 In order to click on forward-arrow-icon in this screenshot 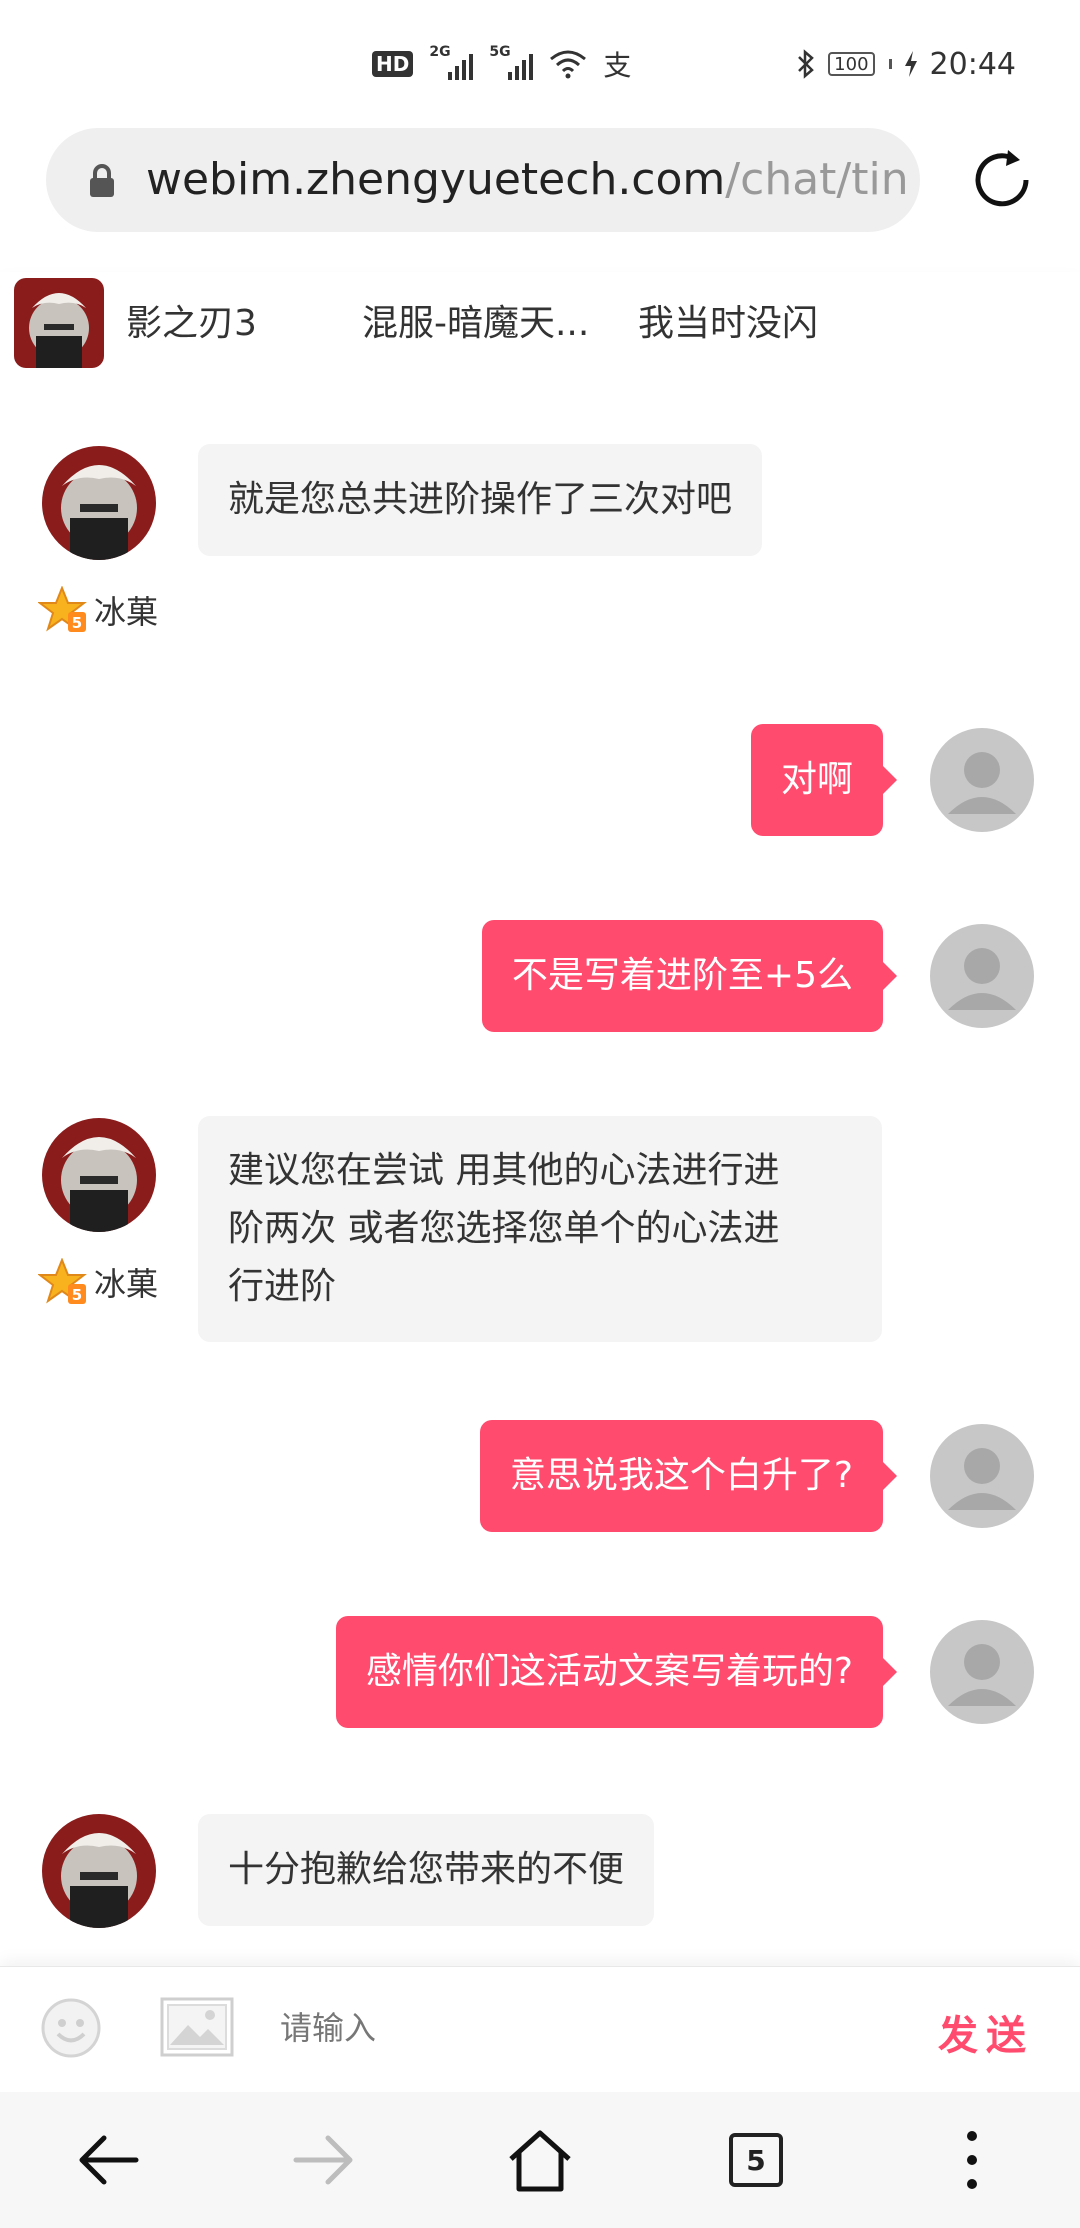, I will do `click(323, 2160)`.